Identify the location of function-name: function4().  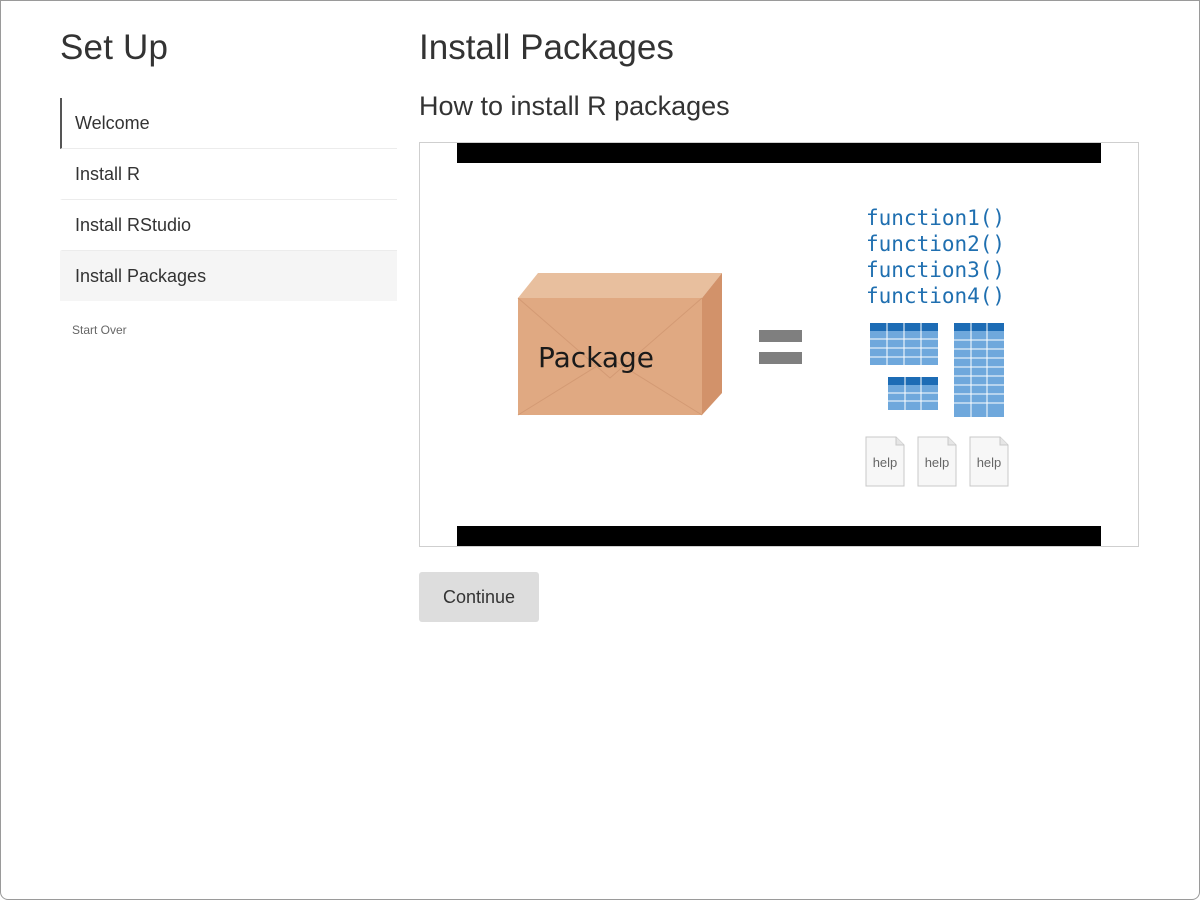
(935, 296).